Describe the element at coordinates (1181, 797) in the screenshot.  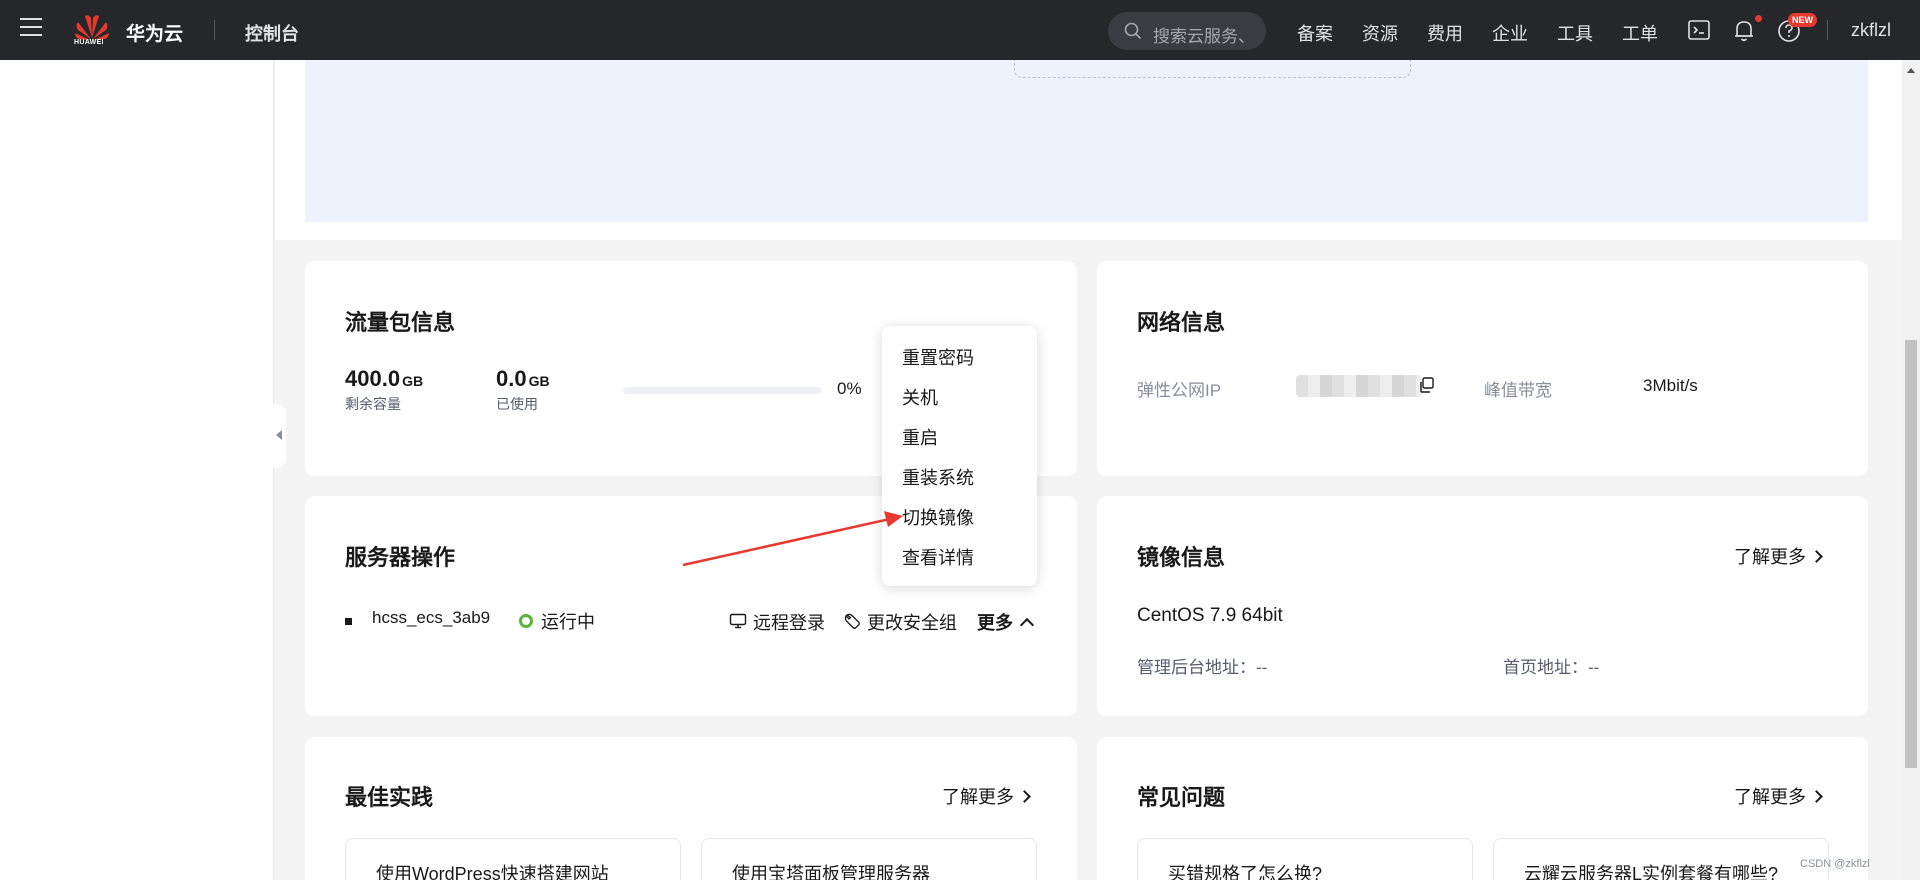
I see `faq-title: 常见问题` at that location.